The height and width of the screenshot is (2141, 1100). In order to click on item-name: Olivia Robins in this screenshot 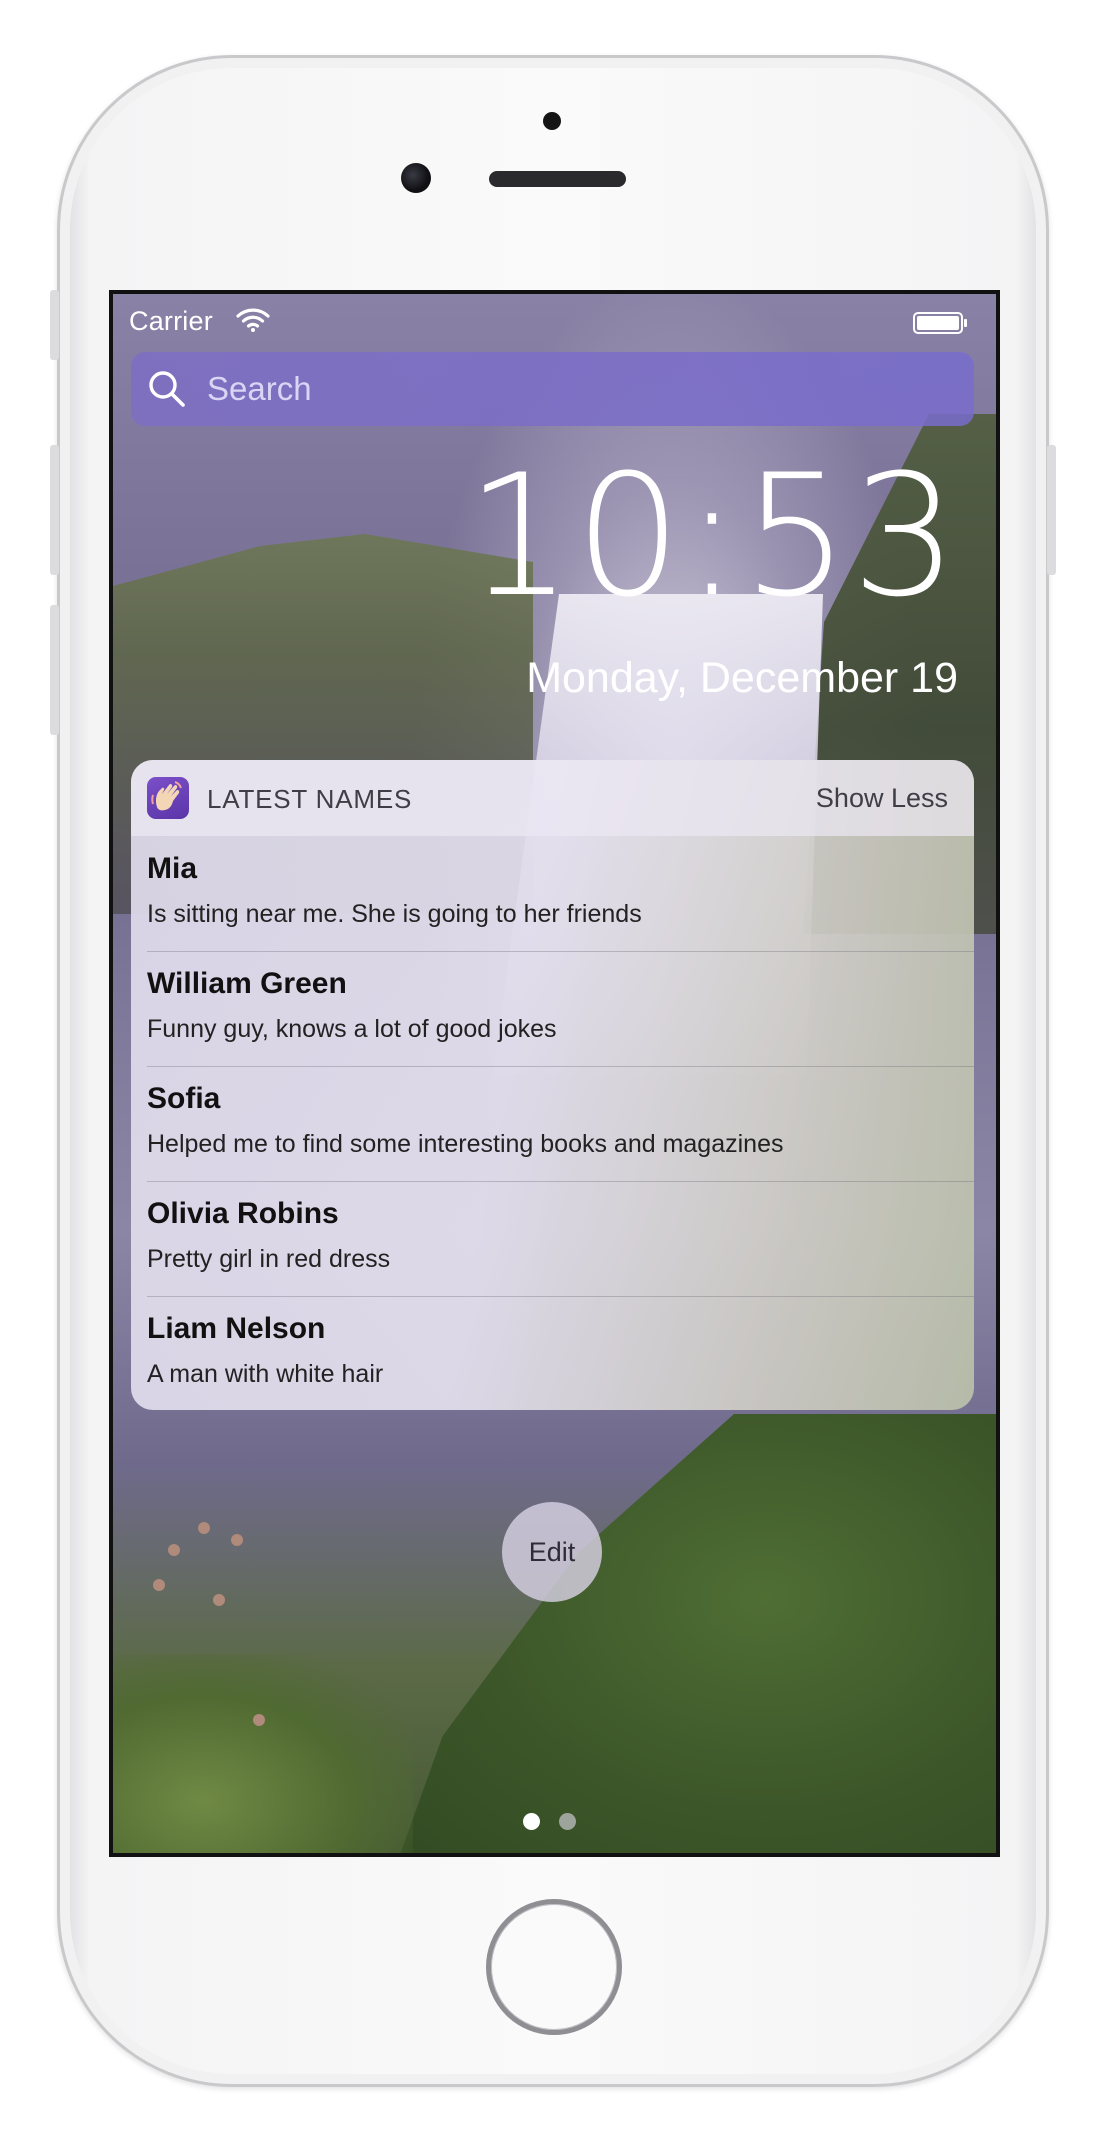, I will do `click(243, 1213)`.